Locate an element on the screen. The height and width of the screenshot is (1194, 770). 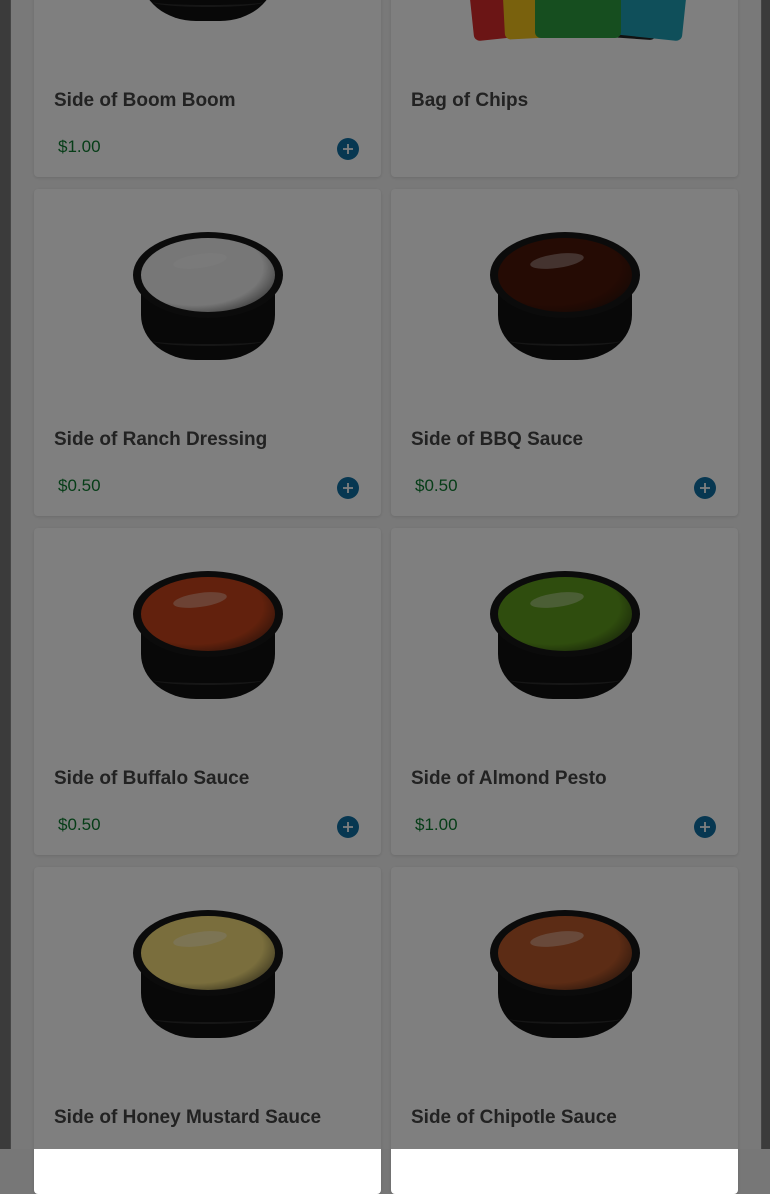
product-name: Side of Chipotle Sauce is located at coordinates (514, 1117).